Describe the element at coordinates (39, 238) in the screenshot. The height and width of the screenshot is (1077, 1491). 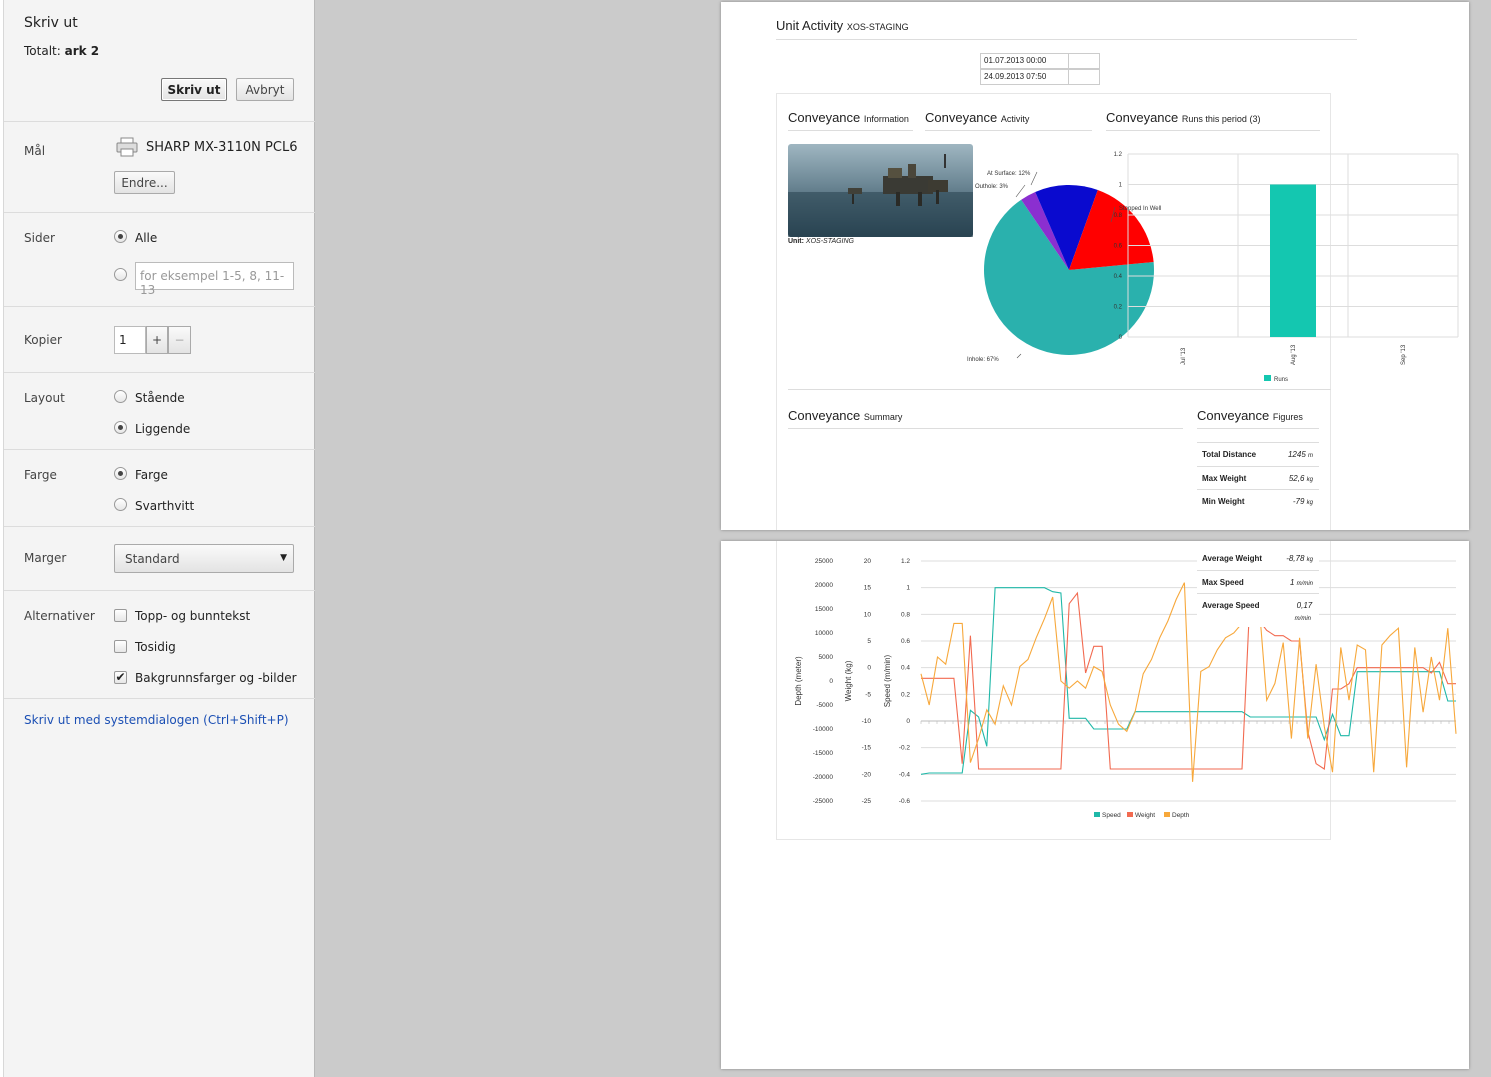
I see `pages-label: Sider` at that location.